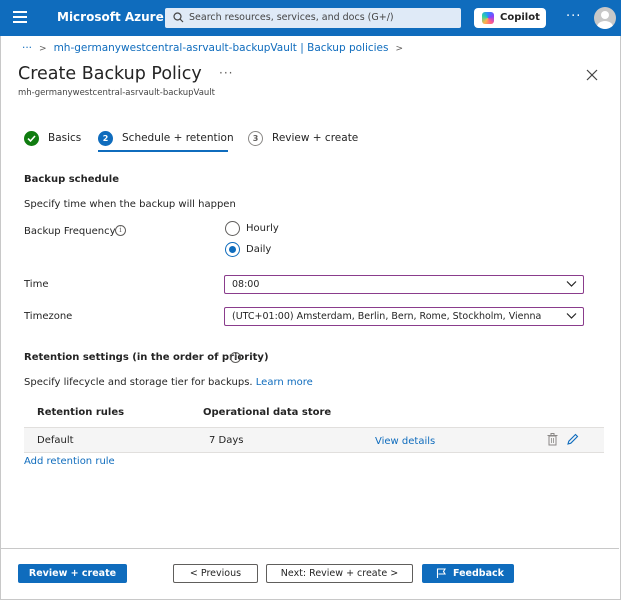 This screenshot has height=601, width=621. What do you see at coordinates (178, 17) in the screenshot?
I see `search-icon` at bounding box center [178, 17].